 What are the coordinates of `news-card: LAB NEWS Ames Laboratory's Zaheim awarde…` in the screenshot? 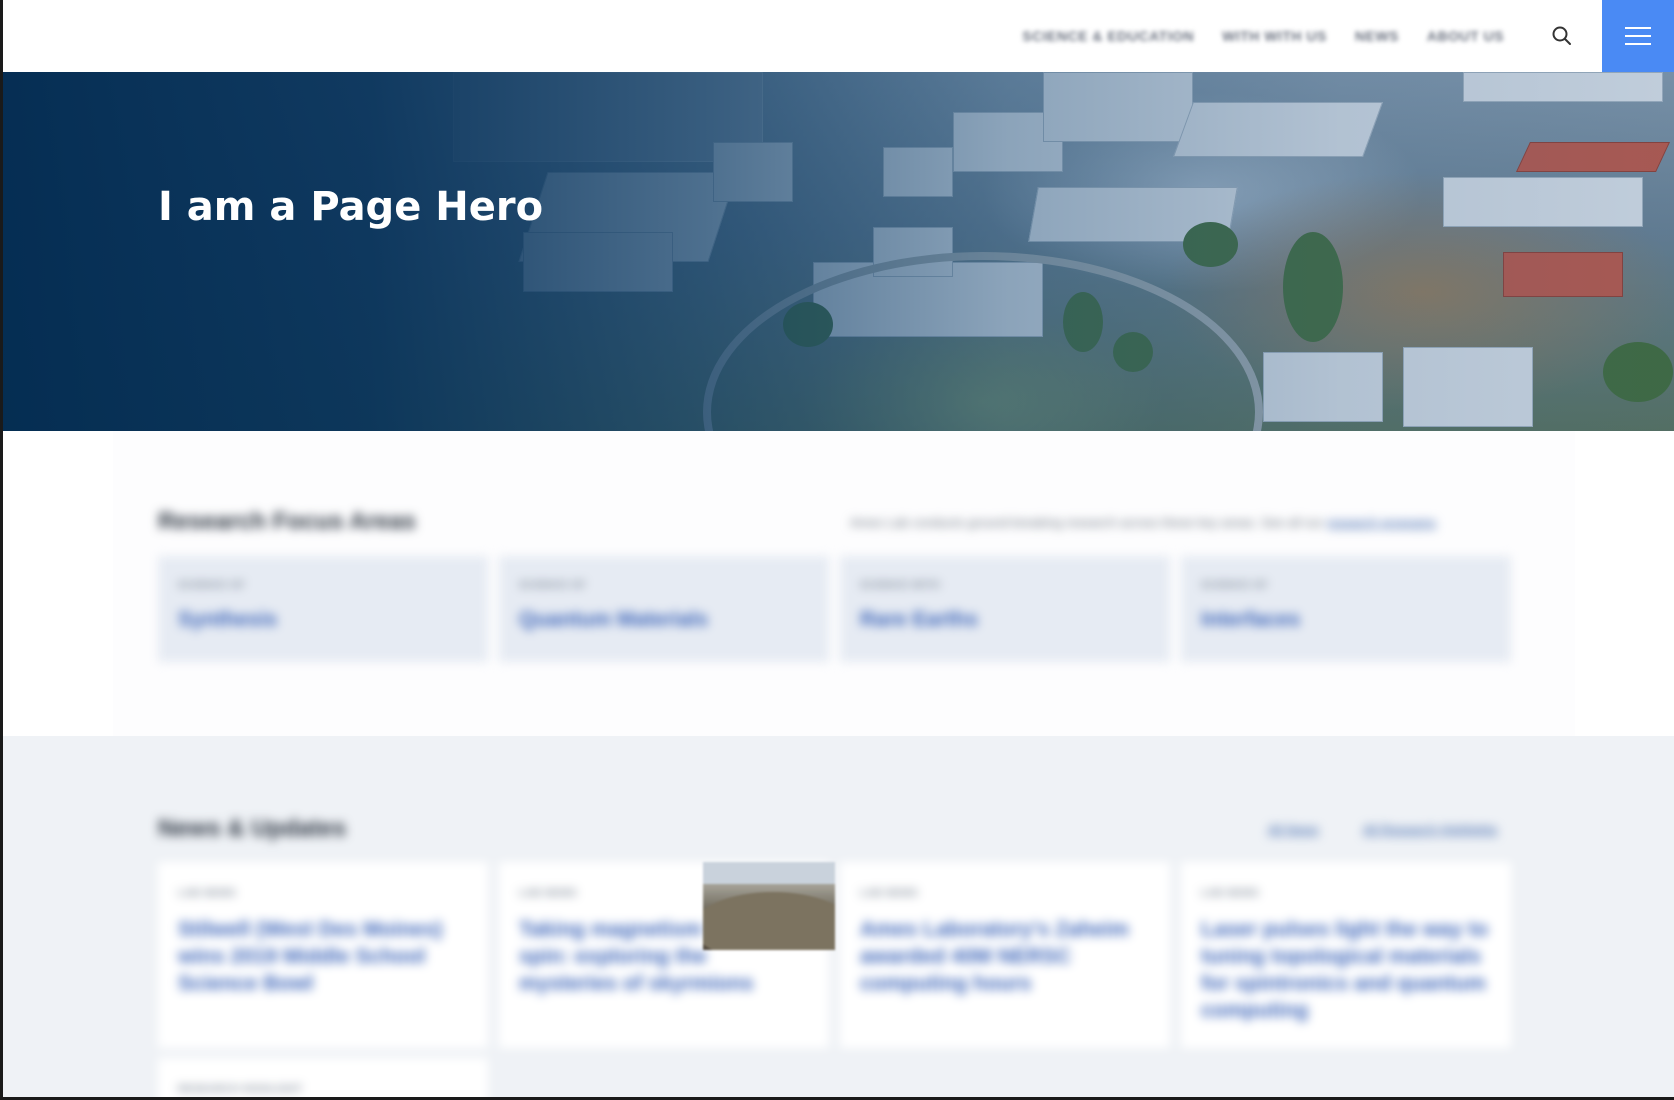 It's located at (1005, 955).